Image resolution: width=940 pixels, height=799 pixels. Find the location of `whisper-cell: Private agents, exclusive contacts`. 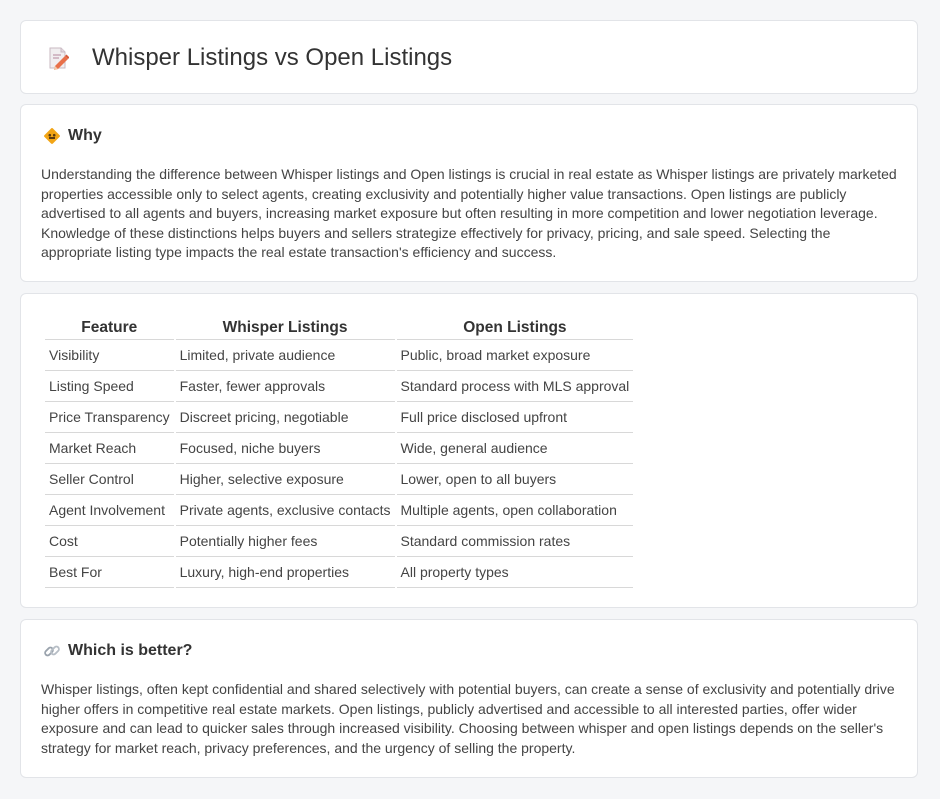

whisper-cell: Private agents, exclusive contacts is located at coordinates (285, 510).